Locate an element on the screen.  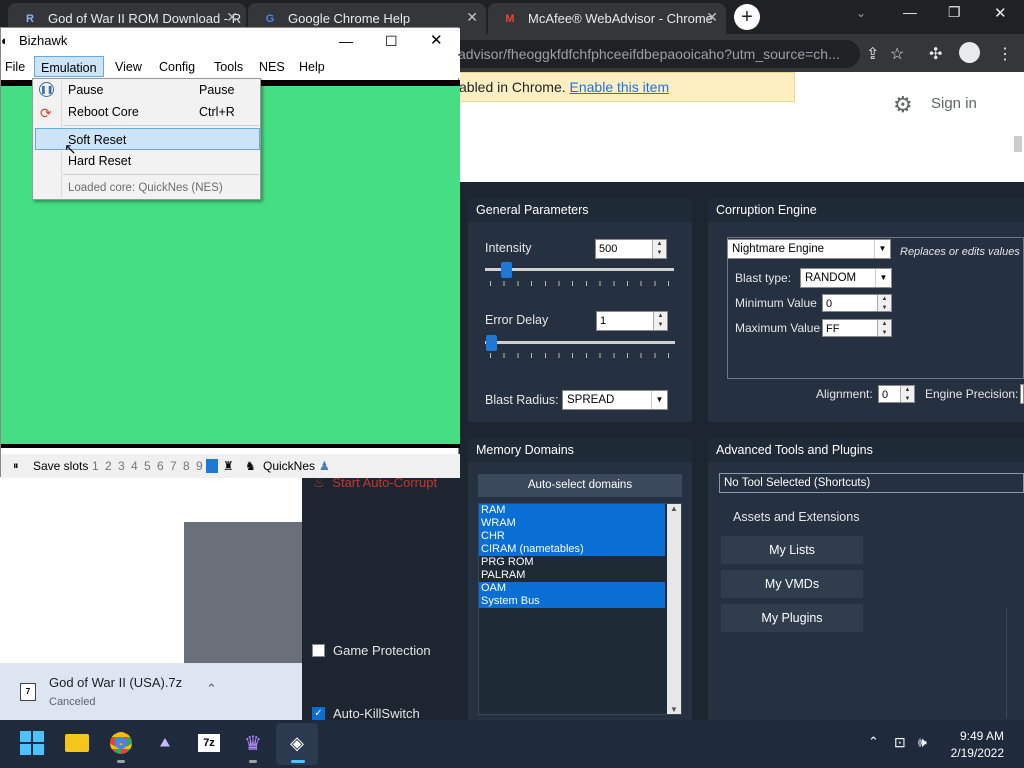
list-item: System Bus is located at coordinates (572, 601).